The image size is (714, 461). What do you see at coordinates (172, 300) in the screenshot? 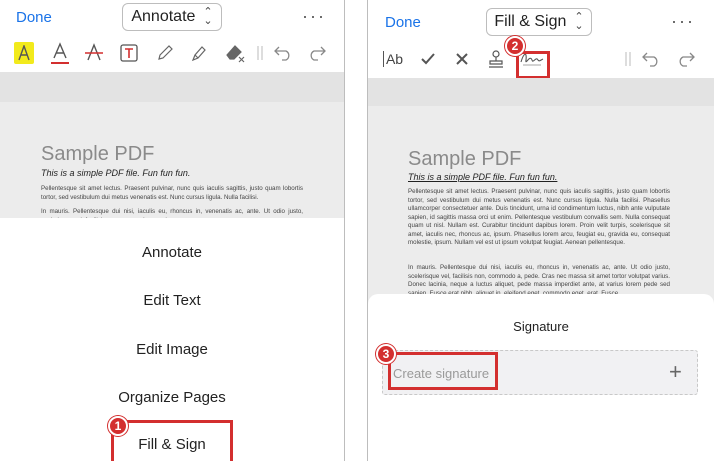
I see `menu-item-edit-text: Edit Text` at bounding box center [172, 300].